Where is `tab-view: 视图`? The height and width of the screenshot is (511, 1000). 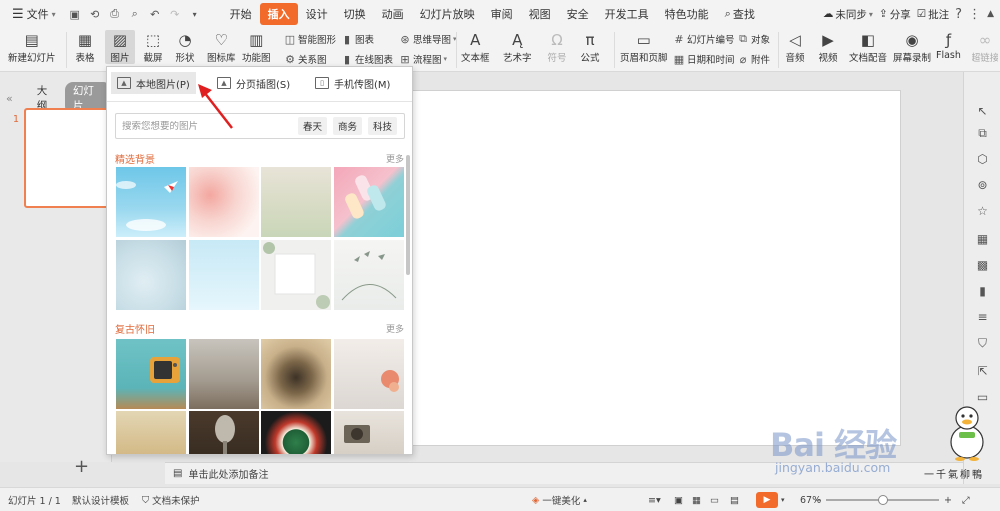
tab-view: 视图 is located at coordinates (540, 14).